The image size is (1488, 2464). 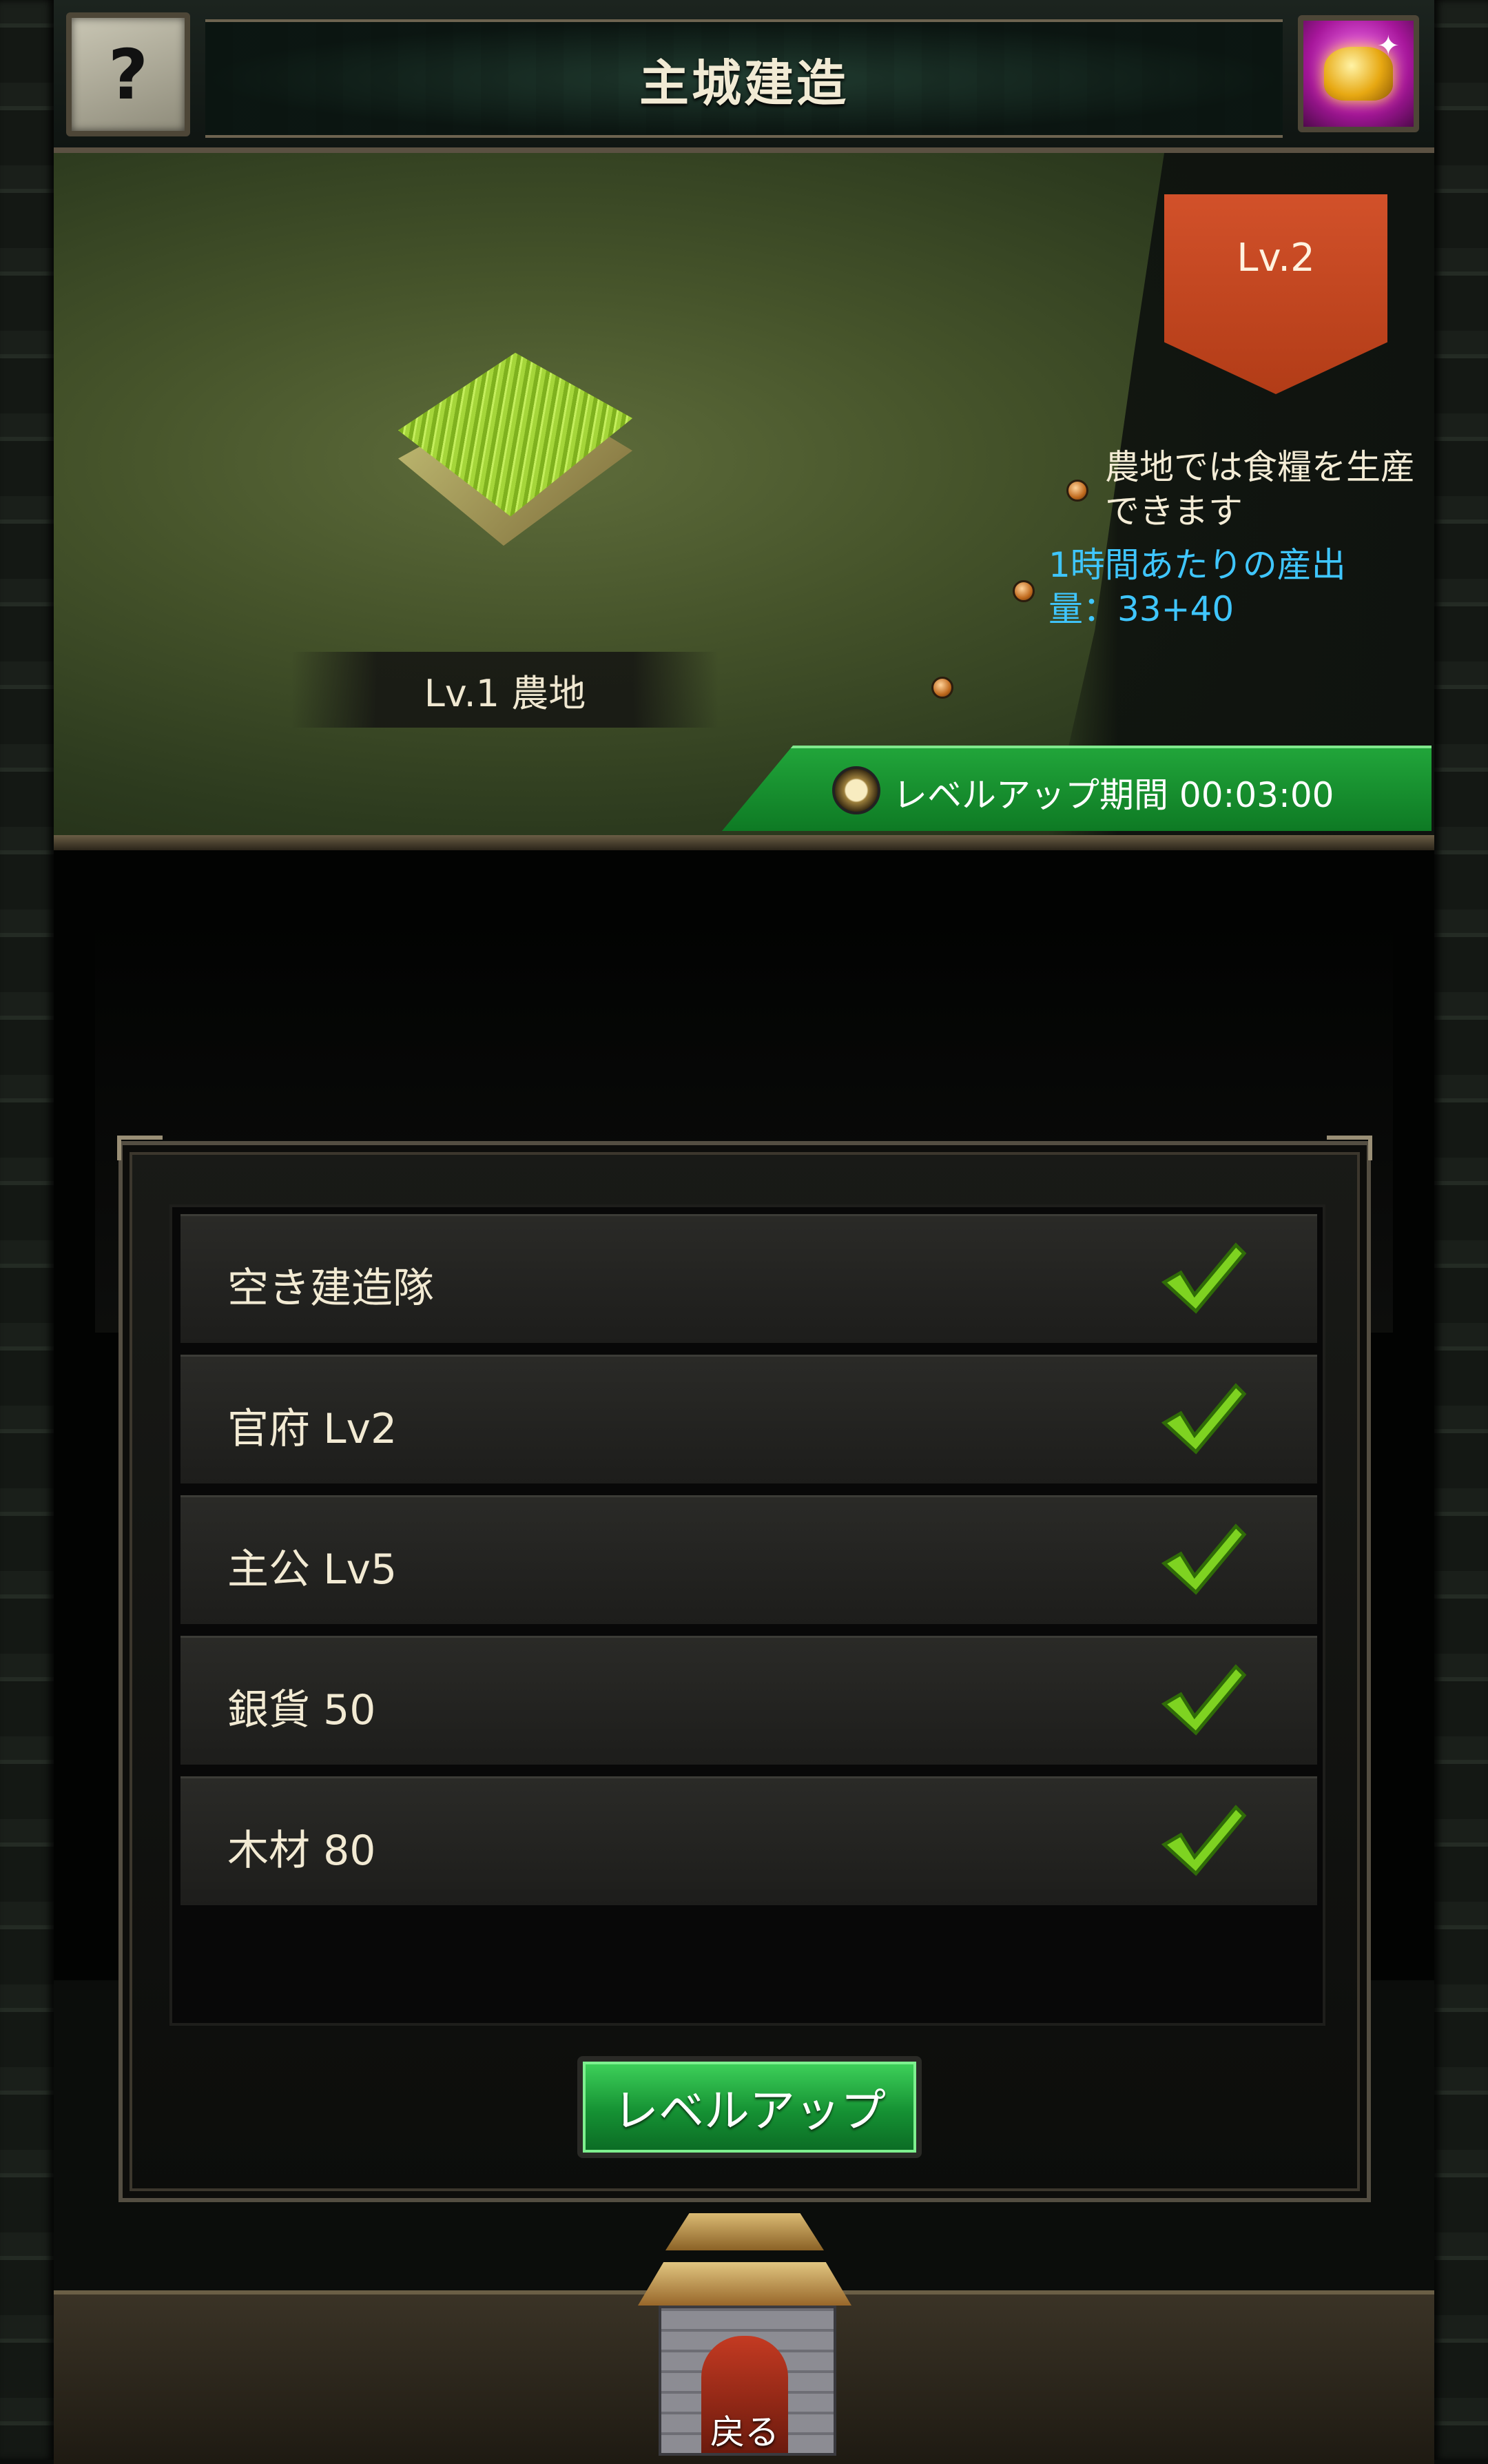 What do you see at coordinates (1260, 467) in the screenshot?
I see `description-line-1: 農地では食糧を生産` at bounding box center [1260, 467].